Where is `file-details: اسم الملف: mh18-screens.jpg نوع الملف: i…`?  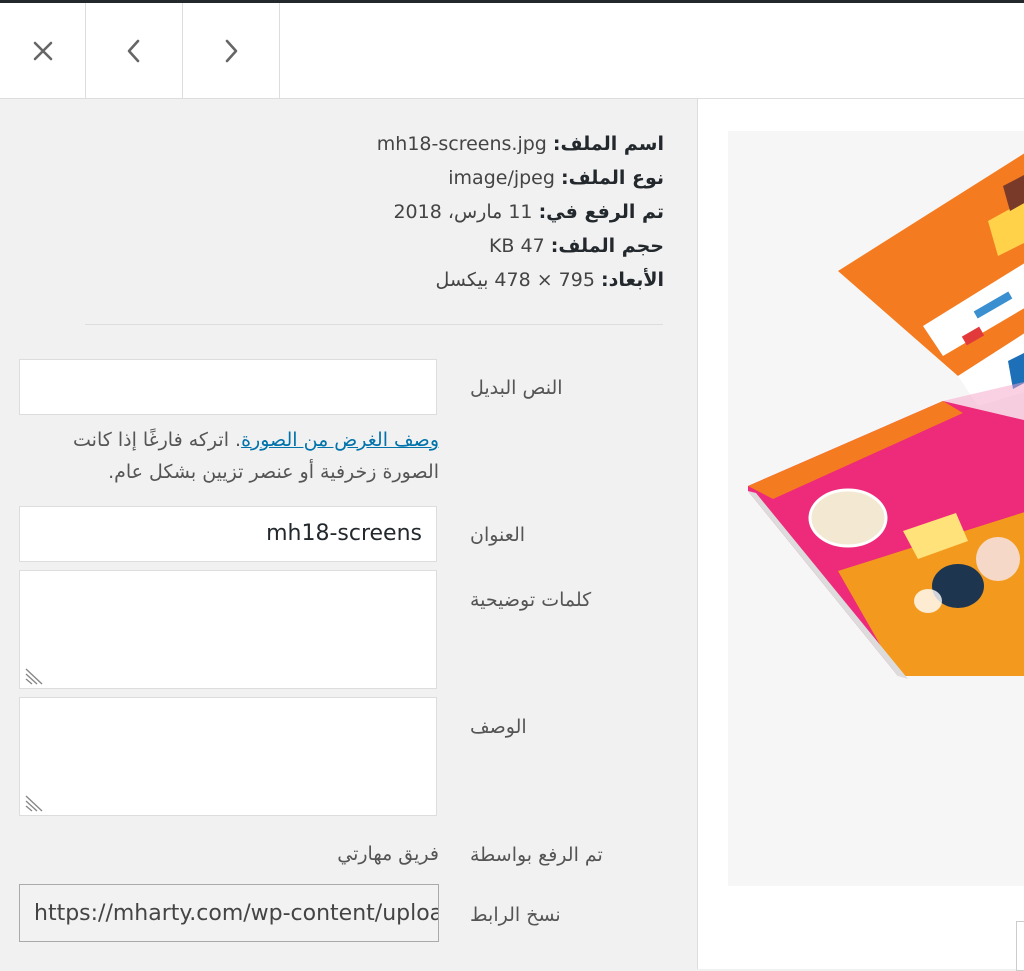
file-details: اسم الملف: mh18-screens.jpg نوع الملف: i… is located at coordinates (364, 212).